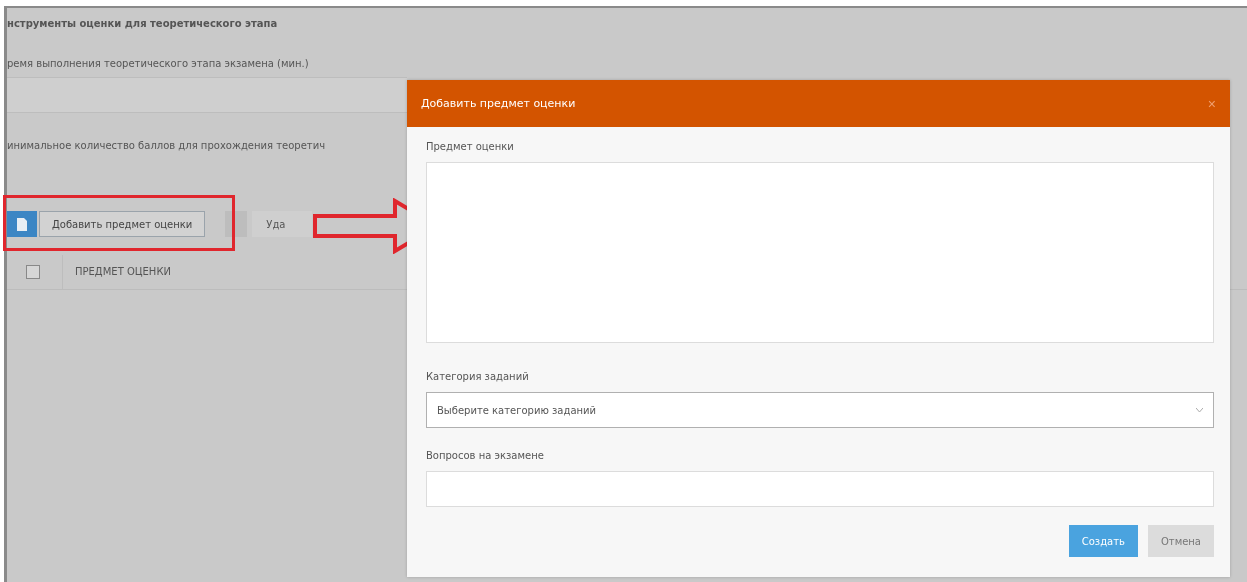 This screenshot has width=1247, height=582. I want to click on checkbox, so click(33, 272).